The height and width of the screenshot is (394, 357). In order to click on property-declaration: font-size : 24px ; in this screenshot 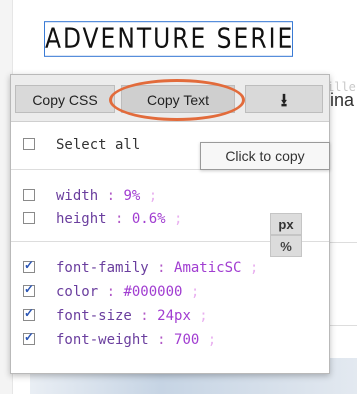, I will do `click(132, 316)`.